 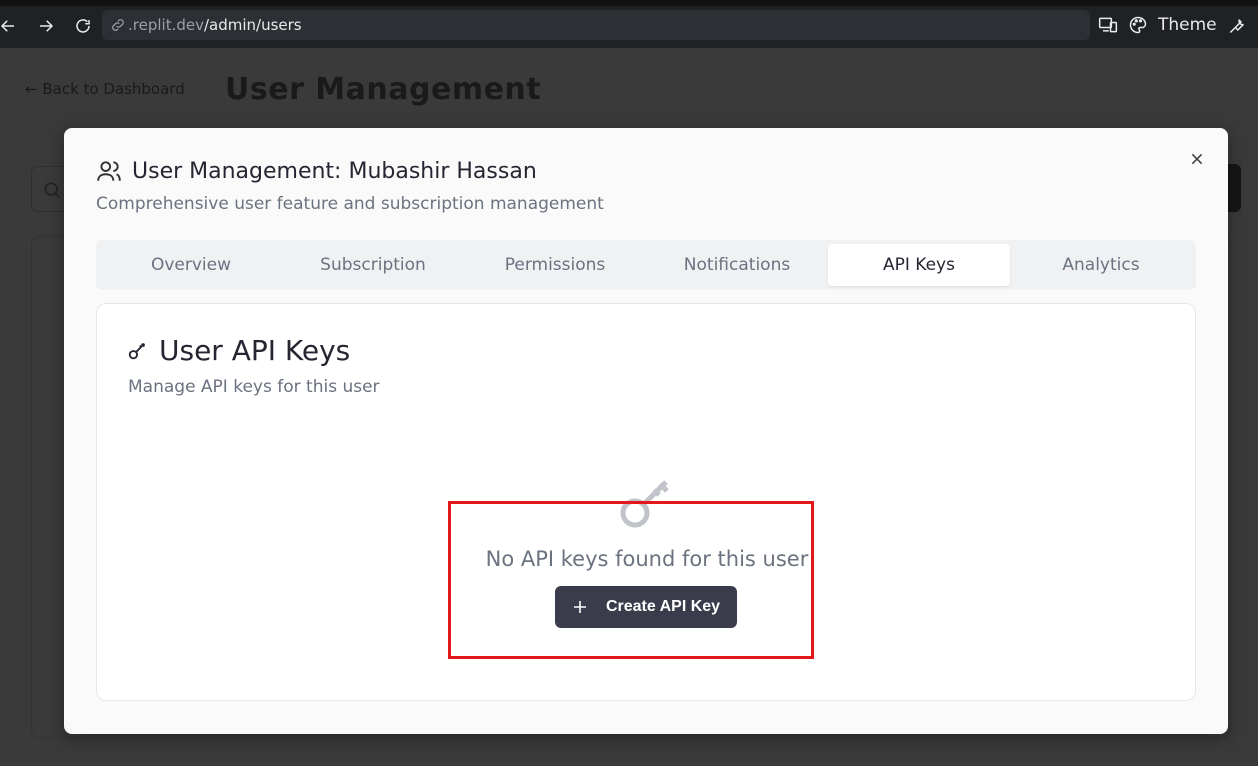 What do you see at coordinates (1108, 25) in the screenshot?
I see `devices-icon` at bounding box center [1108, 25].